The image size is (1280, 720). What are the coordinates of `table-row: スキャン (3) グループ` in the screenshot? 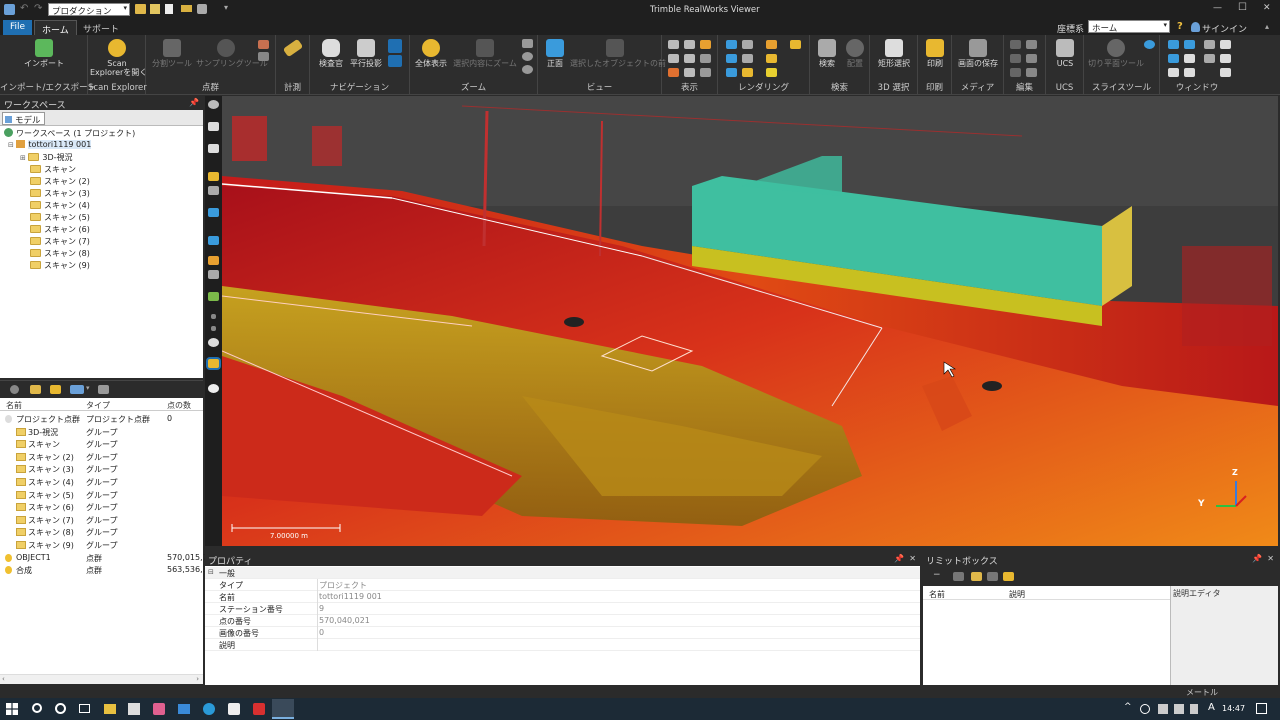 It's located at (101, 469).